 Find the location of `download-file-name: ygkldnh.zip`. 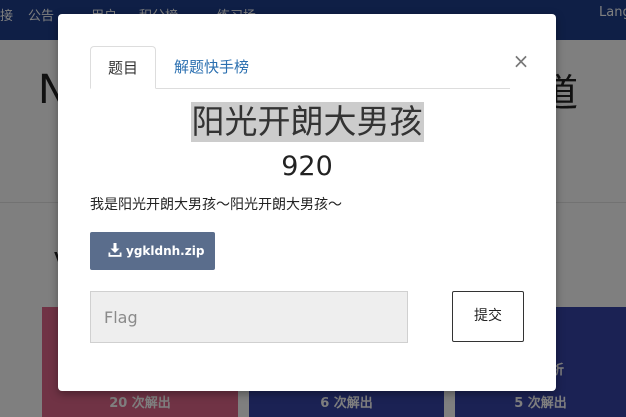

download-file-name: ygkldnh.zip is located at coordinates (165, 251).